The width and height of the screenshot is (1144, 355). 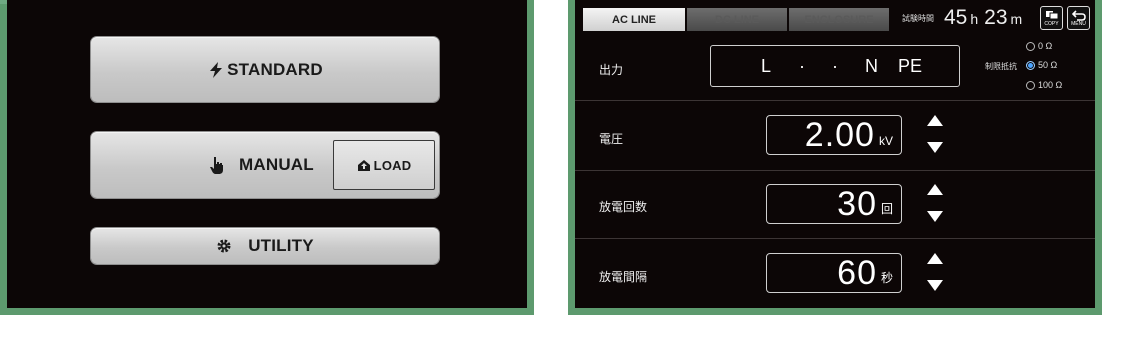 What do you see at coordinates (216, 70) in the screenshot?
I see `lightning-icon` at bounding box center [216, 70].